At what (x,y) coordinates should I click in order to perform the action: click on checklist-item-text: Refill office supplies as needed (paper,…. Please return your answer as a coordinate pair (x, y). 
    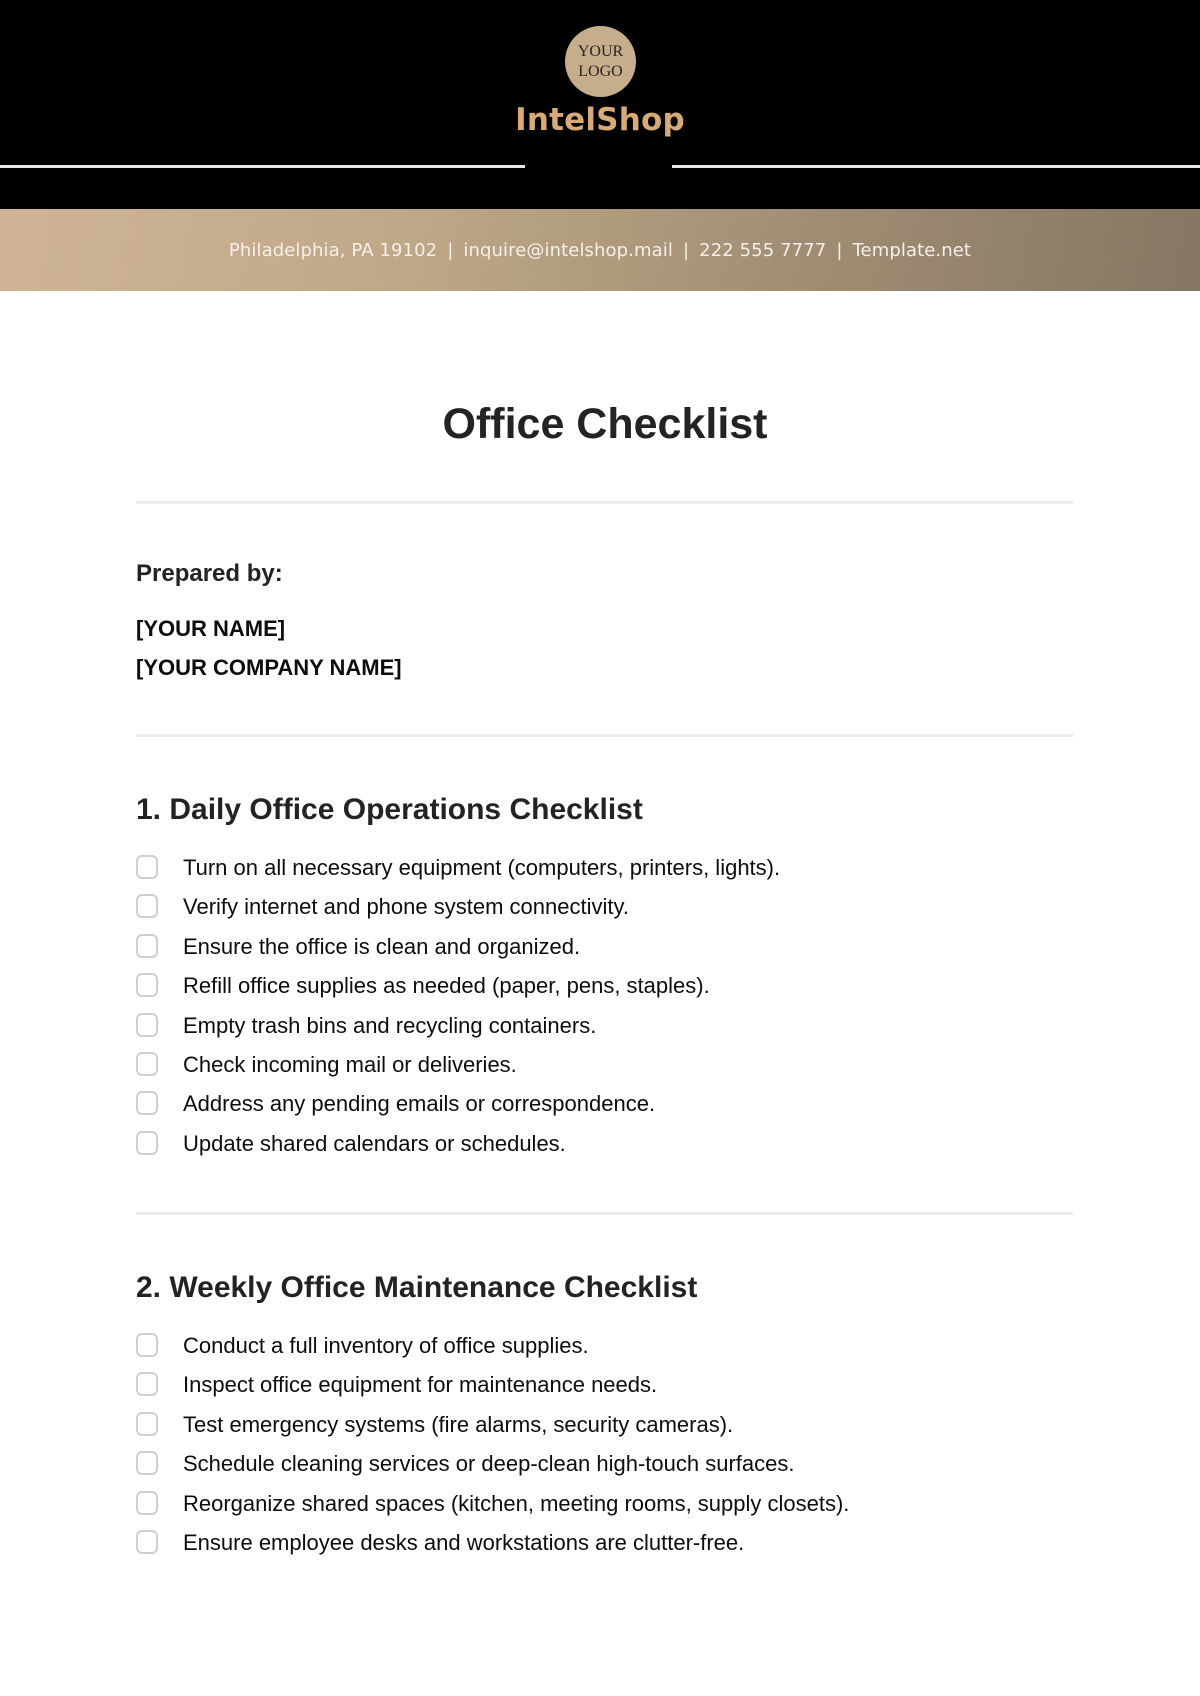
    Looking at the image, I should click on (446, 986).